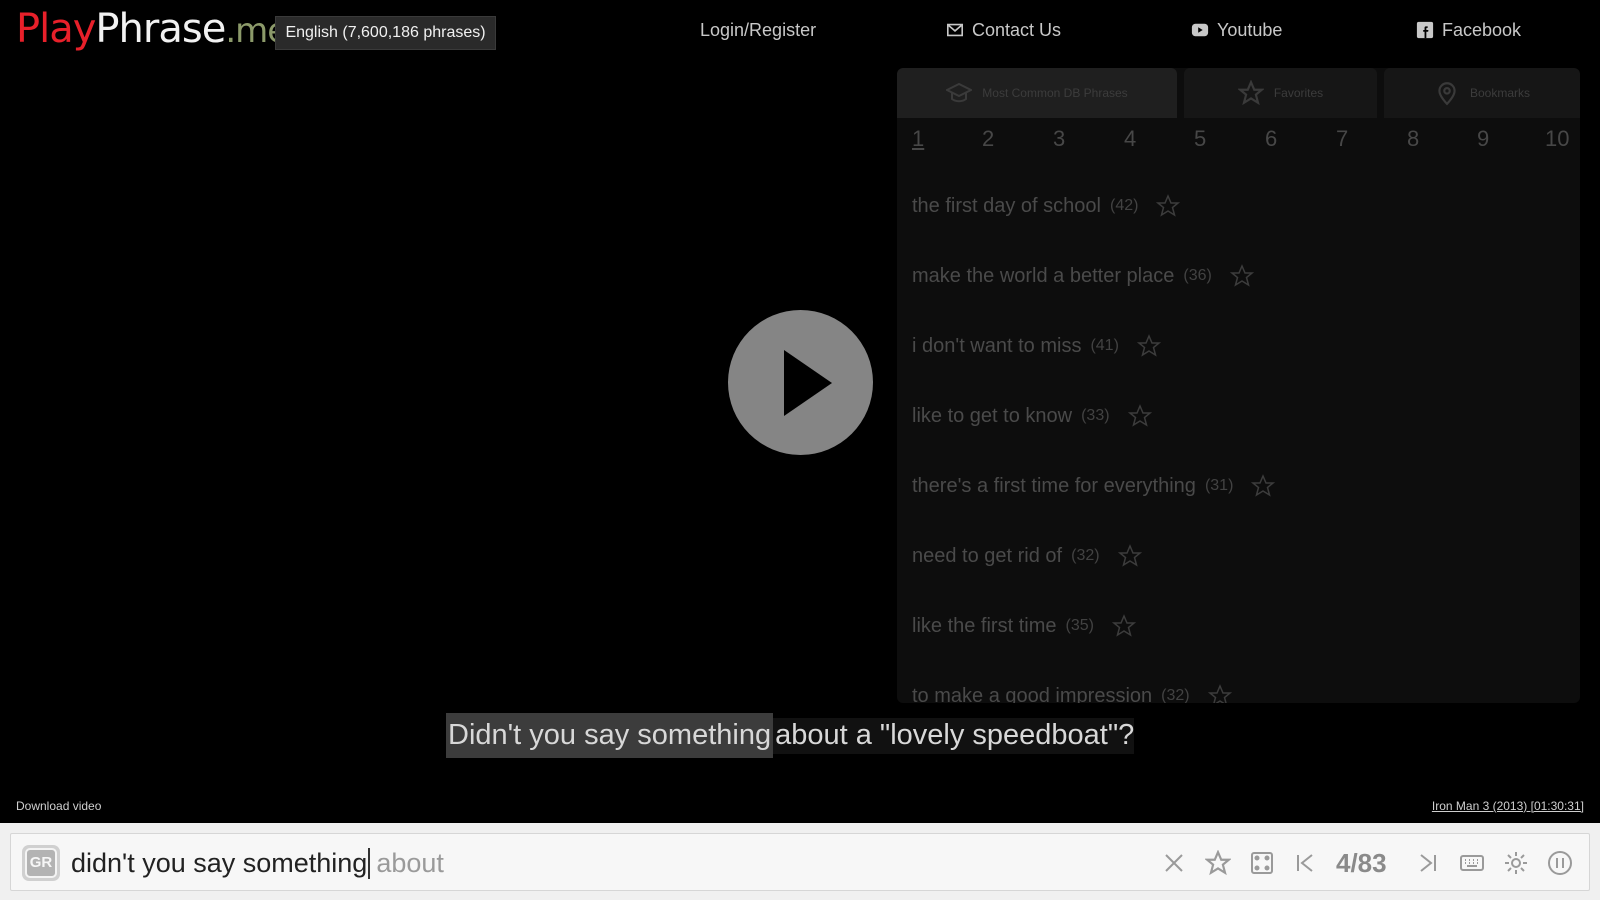 Image resolution: width=1600 pixels, height=900 pixels. What do you see at coordinates (1006, 206) in the screenshot?
I see `phrase-text: the first day of school` at bounding box center [1006, 206].